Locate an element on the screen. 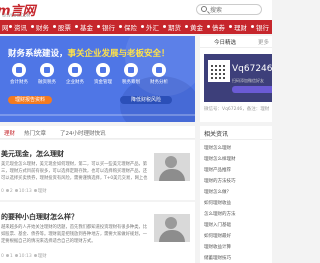  article-meta: 0 1 10:13 理财 is located at coordinates (24, 256).